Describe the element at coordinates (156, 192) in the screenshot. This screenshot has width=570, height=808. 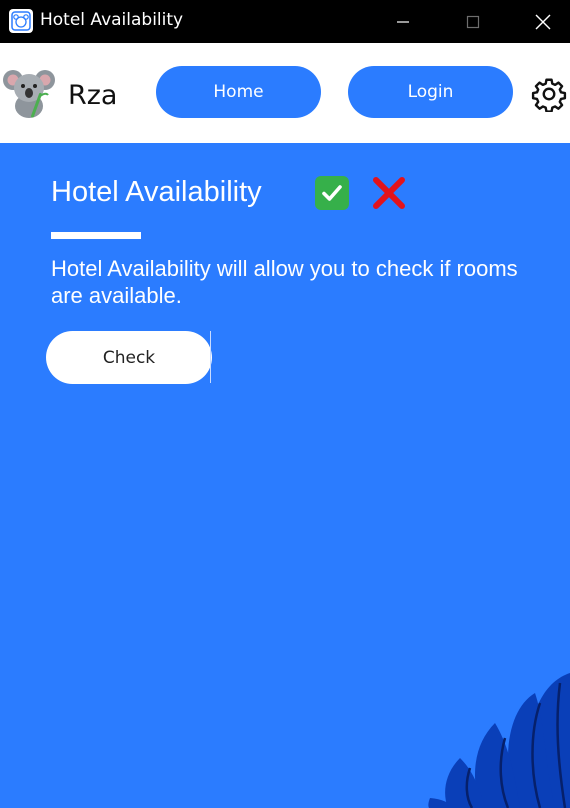
I see `page-title: Hotel Availability` at that location.